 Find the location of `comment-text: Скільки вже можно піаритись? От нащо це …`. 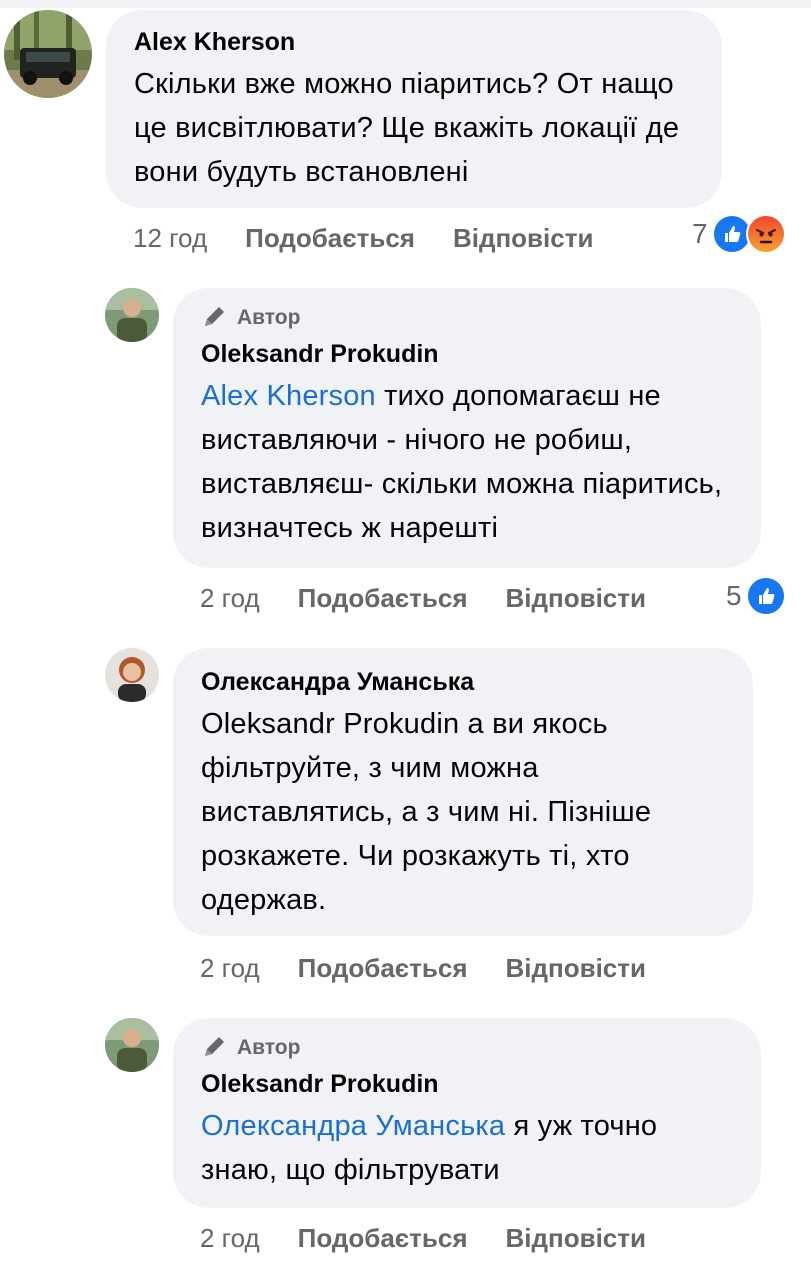

comment-text: Скільки вже можно піаритись? От нащо це … is located at coordinates (407, 128).